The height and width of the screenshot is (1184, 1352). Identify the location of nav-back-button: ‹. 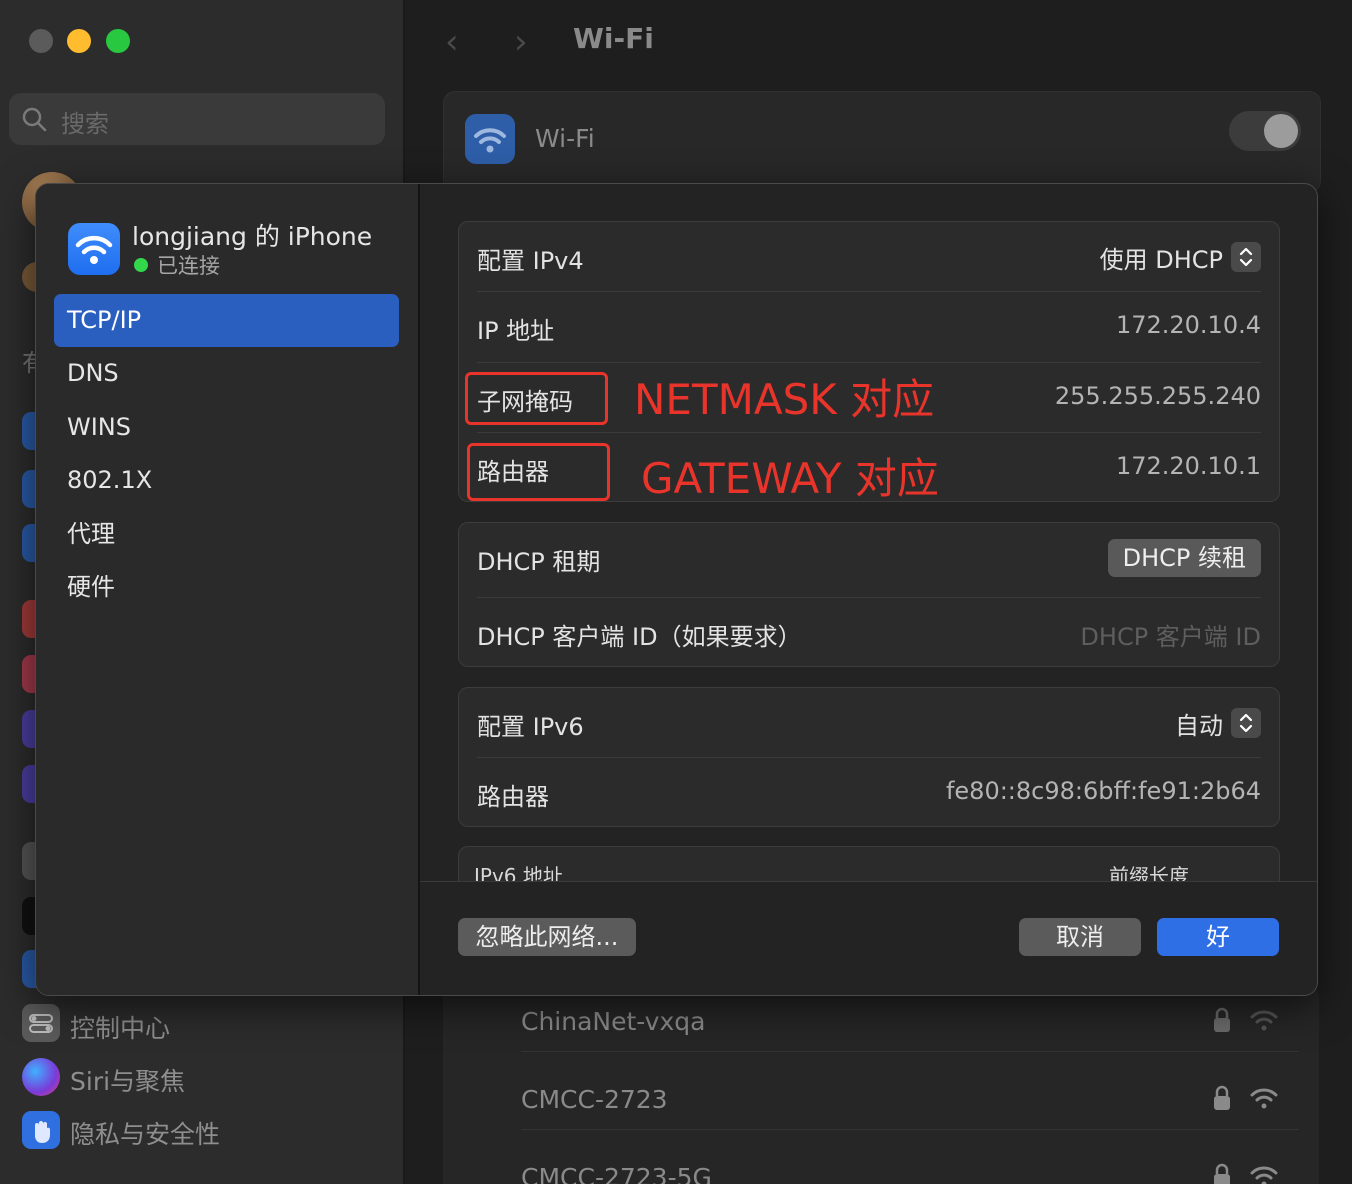
(452, 42).